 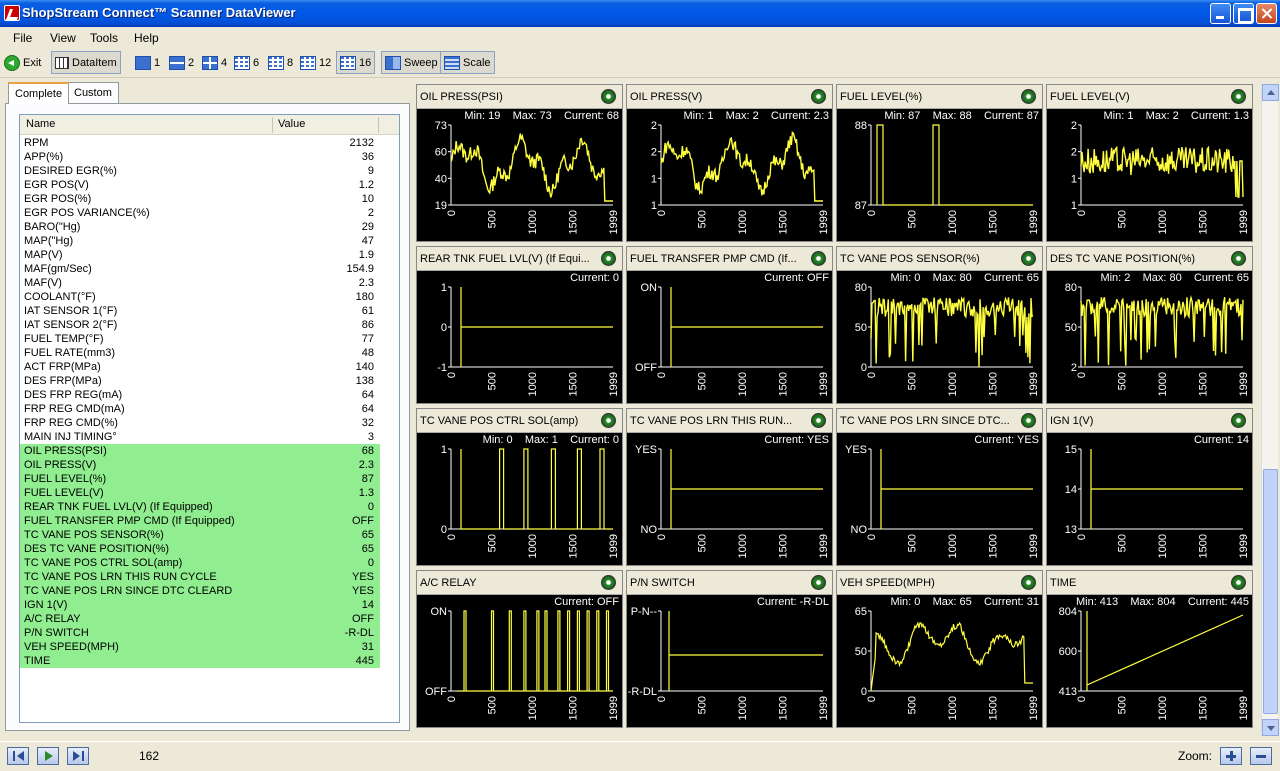 I want to click on zoom-in-button, so click(x=1231, y=756).